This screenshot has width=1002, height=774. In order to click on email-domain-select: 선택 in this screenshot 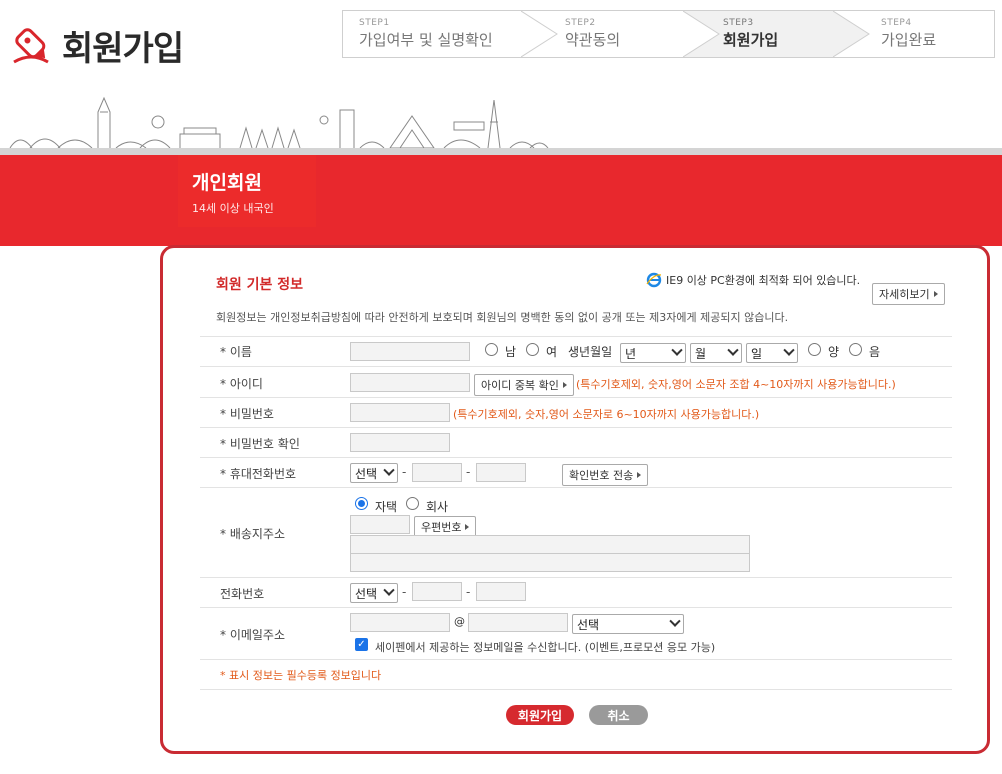, I will do `click(628, 624)`.